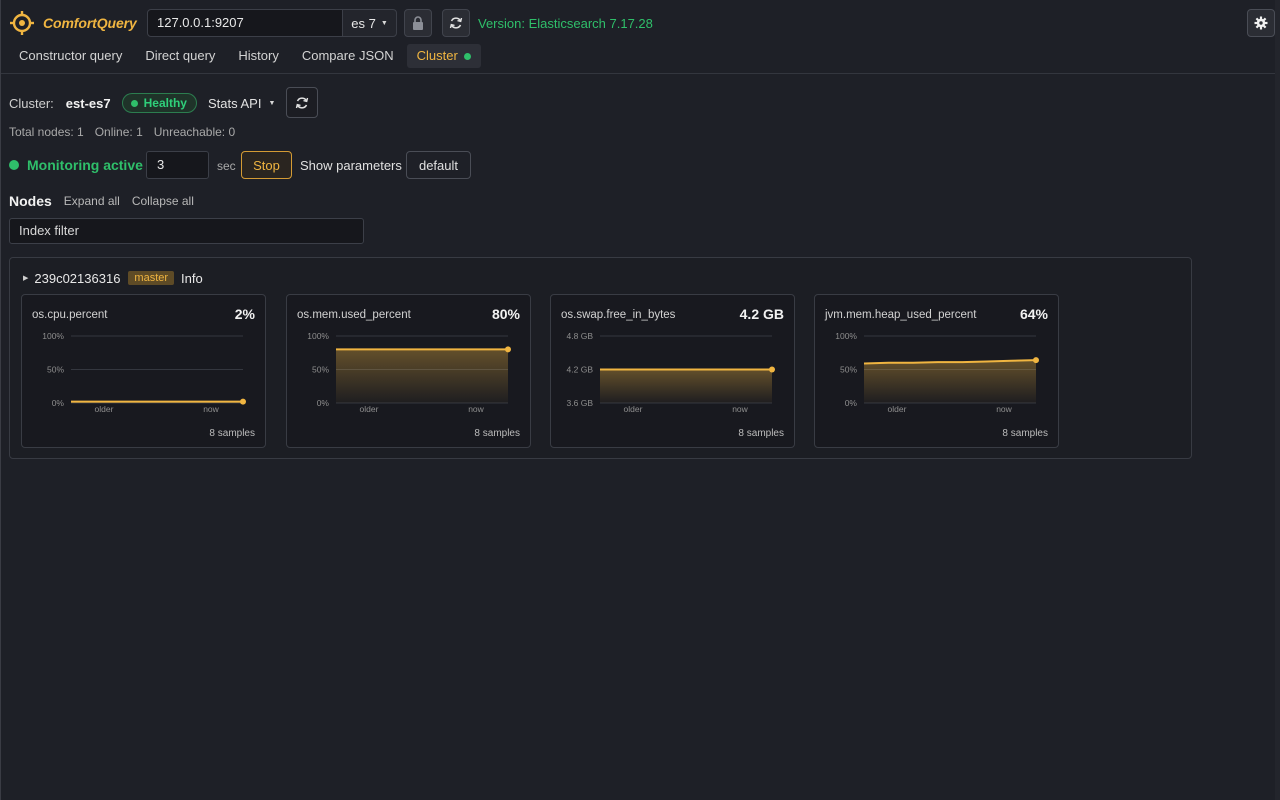  What do you see at coordinates (245, 23) in the screenshot?
I see `host-input: 127.0.0.1:9207` at bounding box center [245, 23].